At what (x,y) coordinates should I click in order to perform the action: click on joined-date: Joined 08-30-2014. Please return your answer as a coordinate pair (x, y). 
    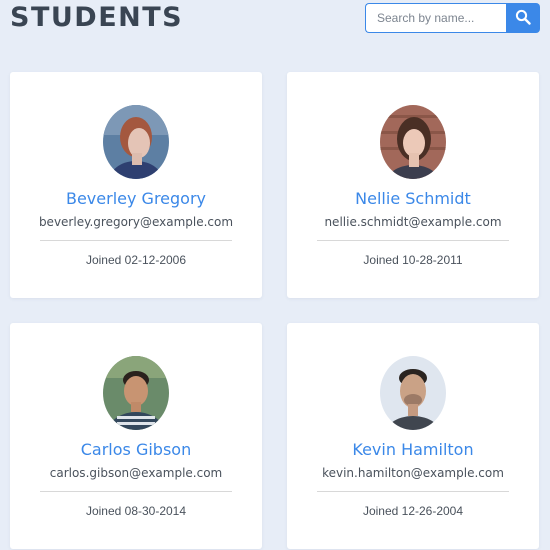
    Looking at the image, I should click on (136, 511).